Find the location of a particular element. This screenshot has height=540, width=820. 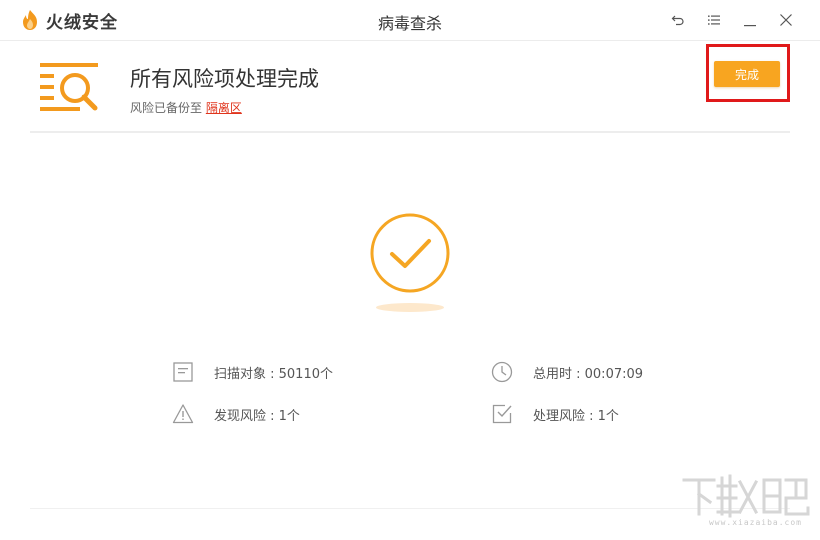

stat-scan-objects: 扫描对象 : 50110个 is located at coordinates (252, 372).